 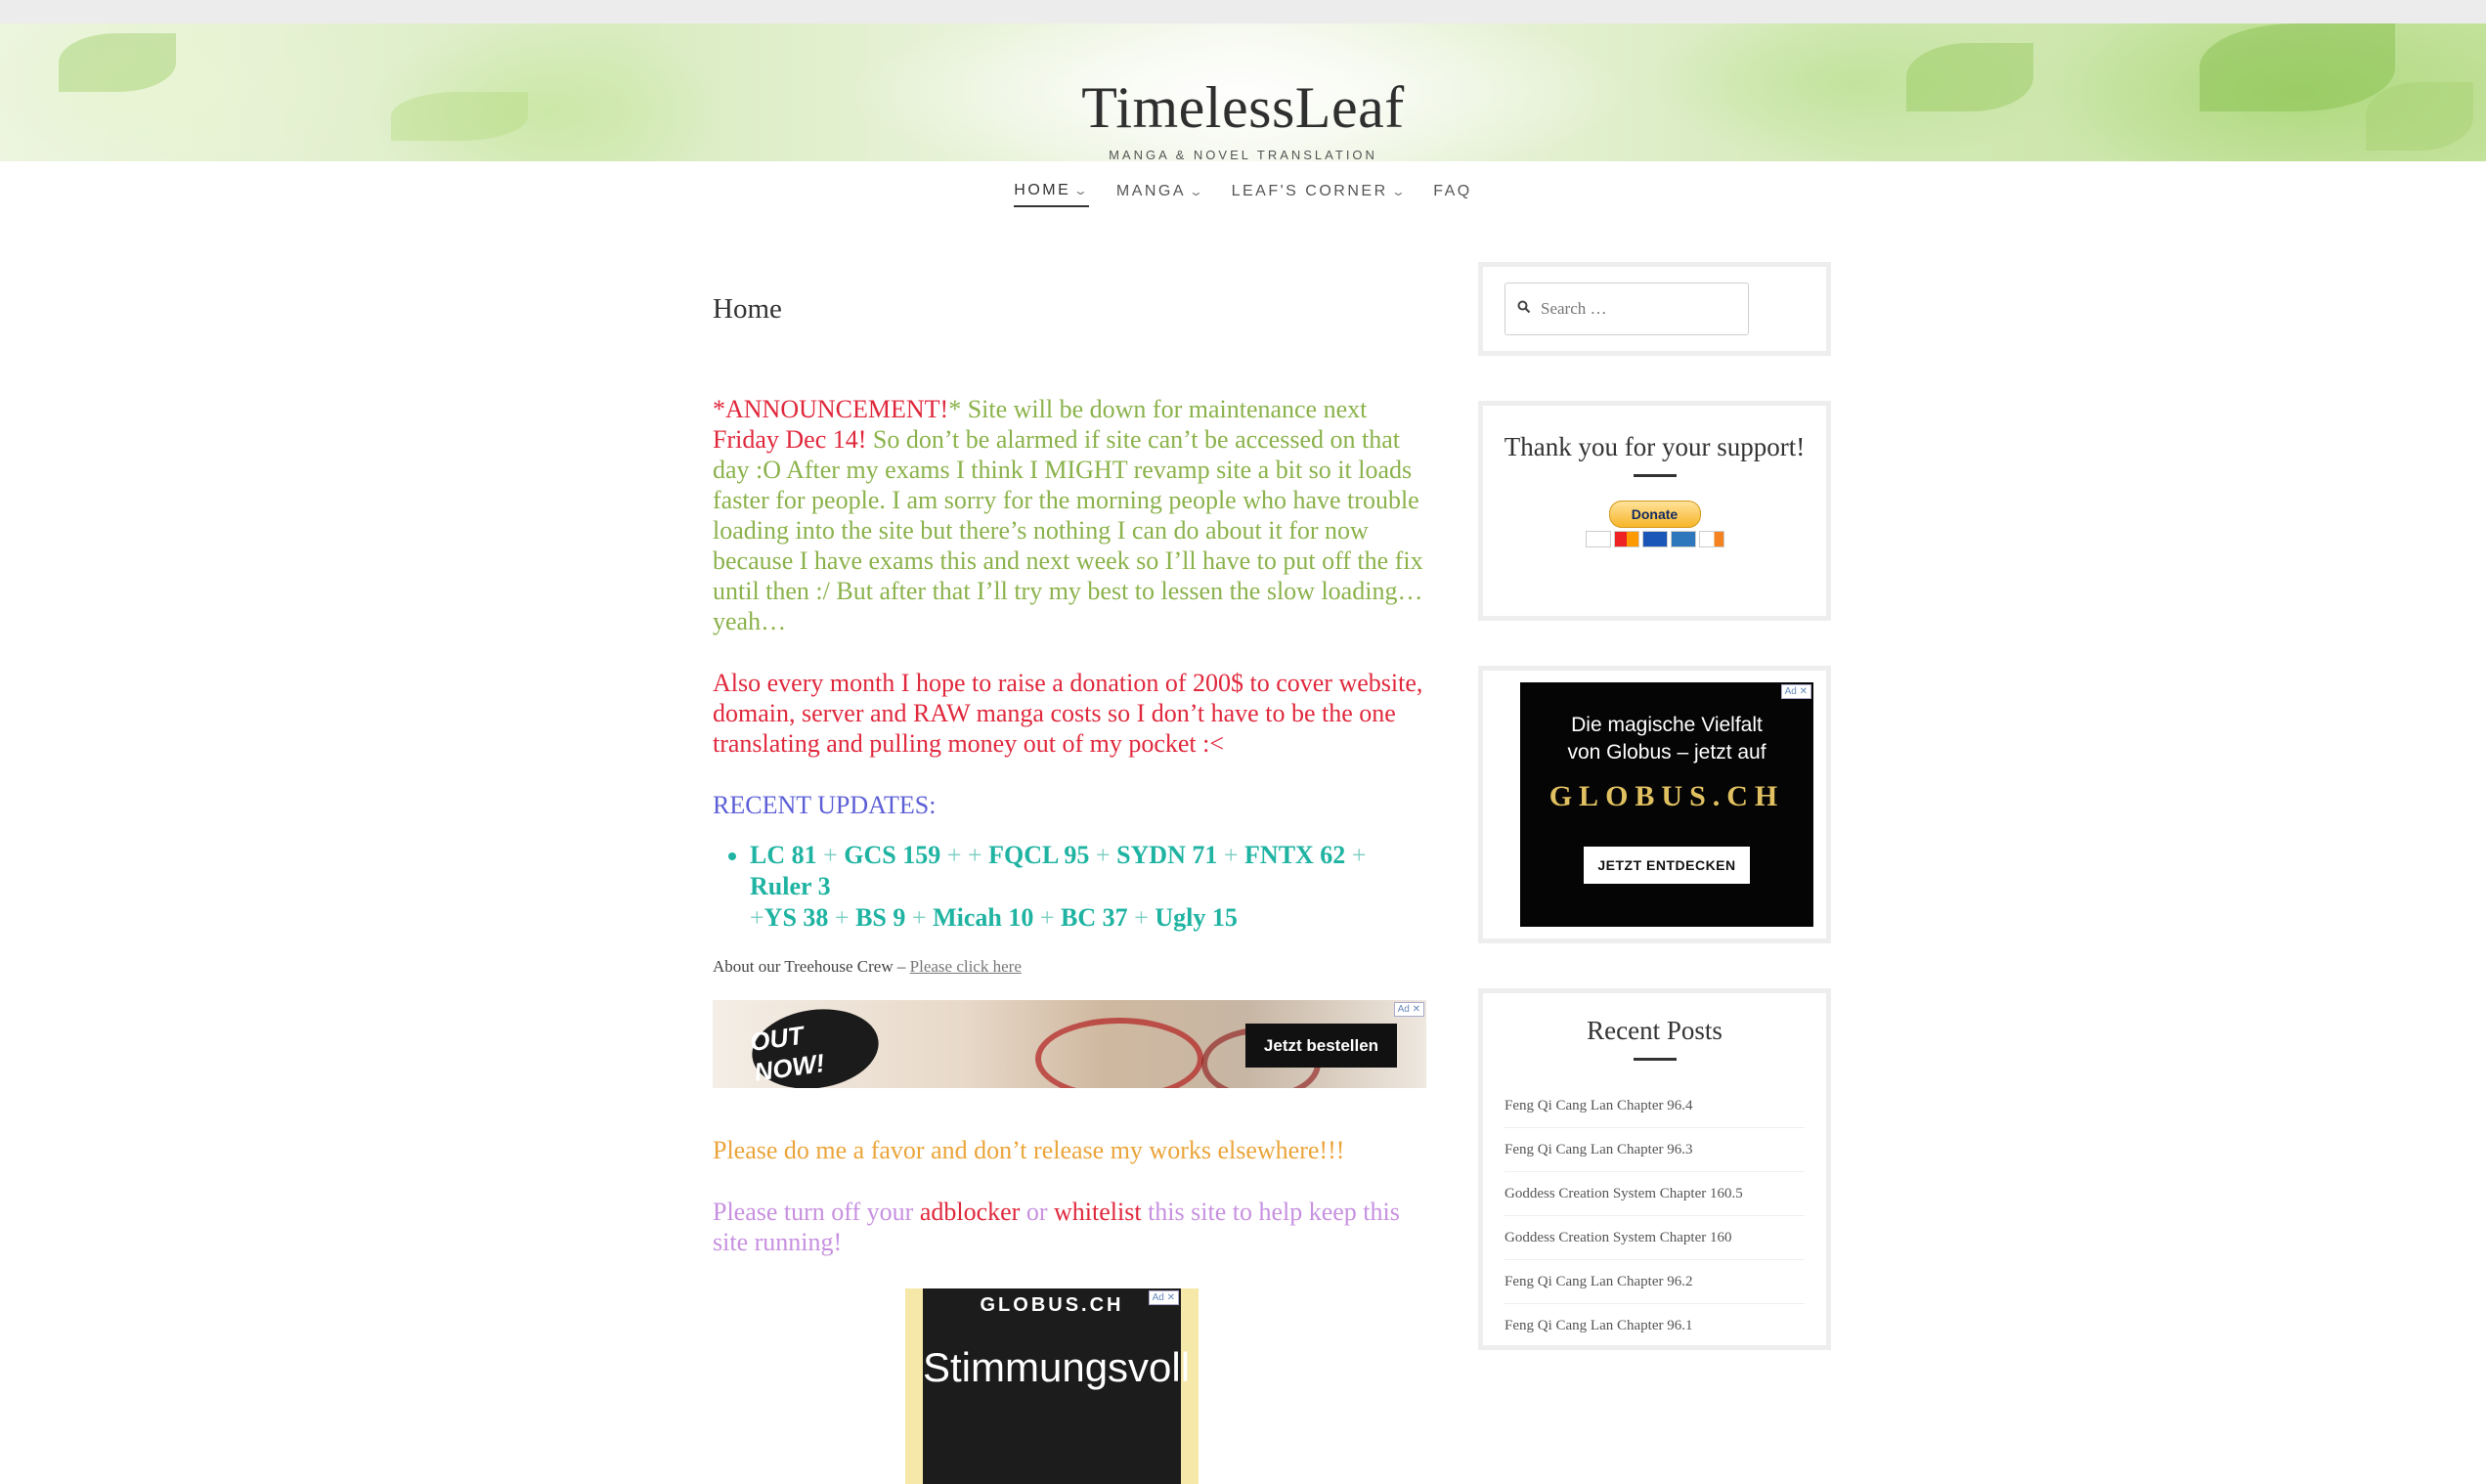 I want to click on nav-item-faq: FAQ, so click(x=1452, y=194).